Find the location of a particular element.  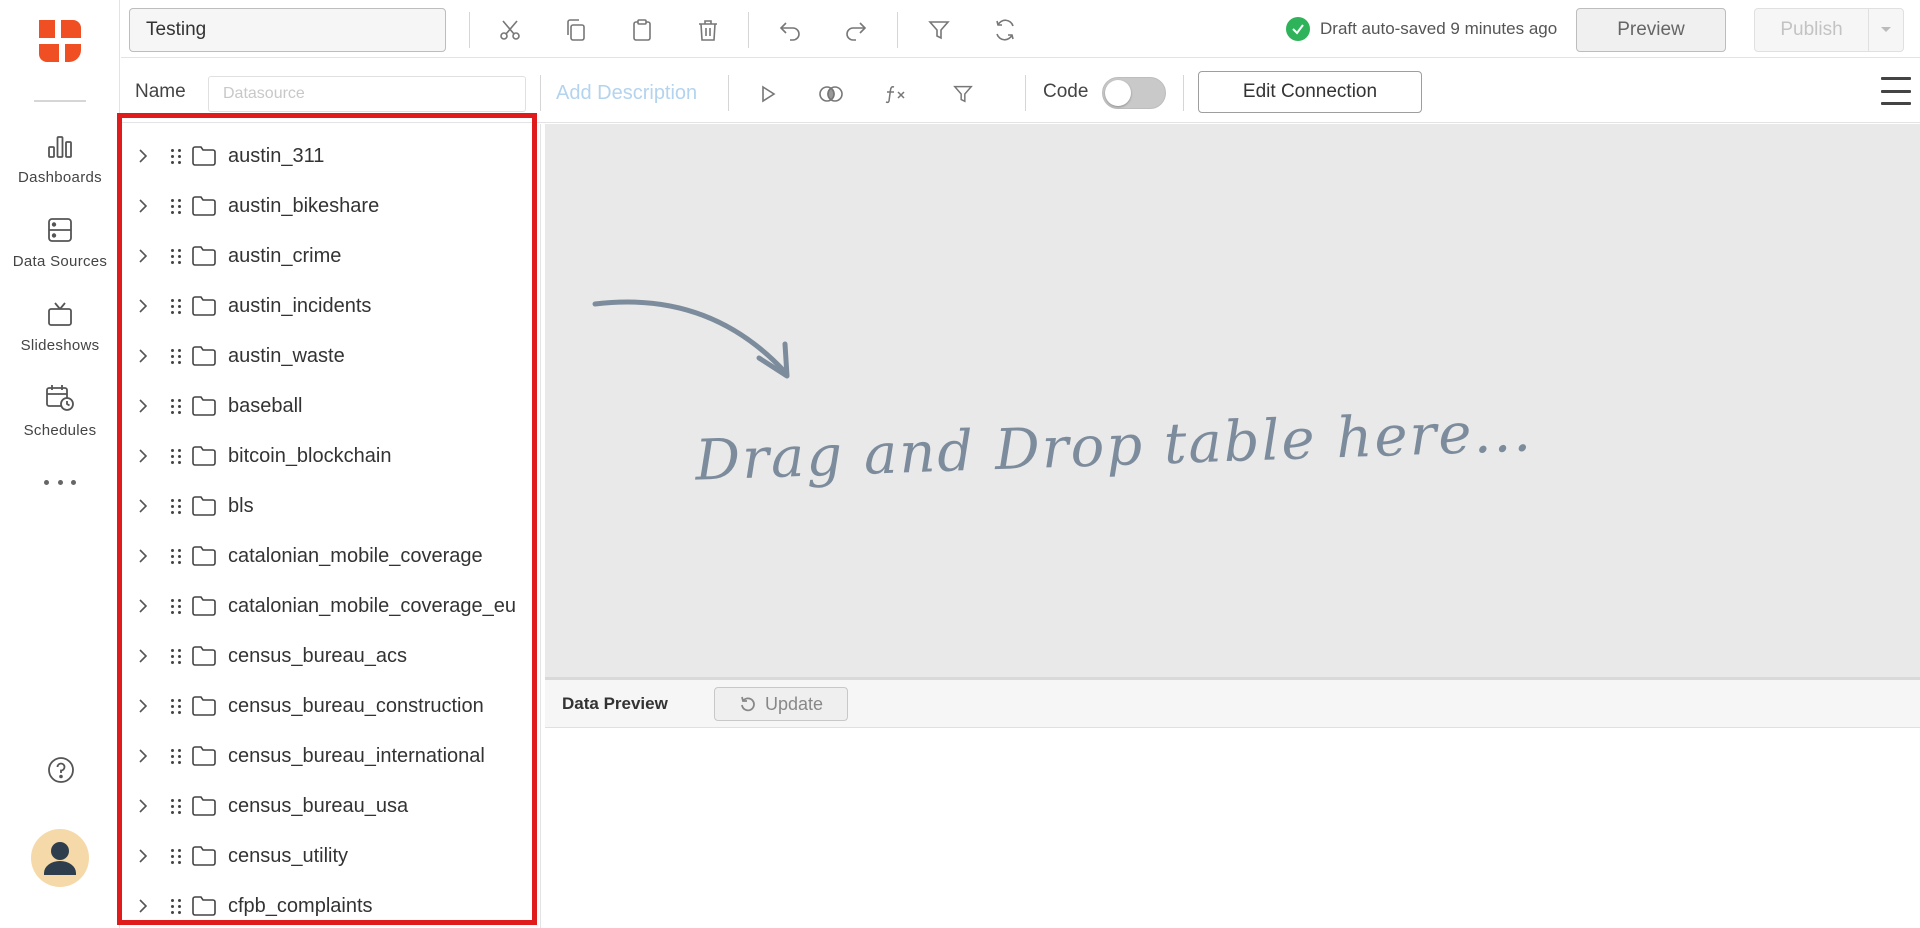

menu-icon is located at coordinates (1896, 91).